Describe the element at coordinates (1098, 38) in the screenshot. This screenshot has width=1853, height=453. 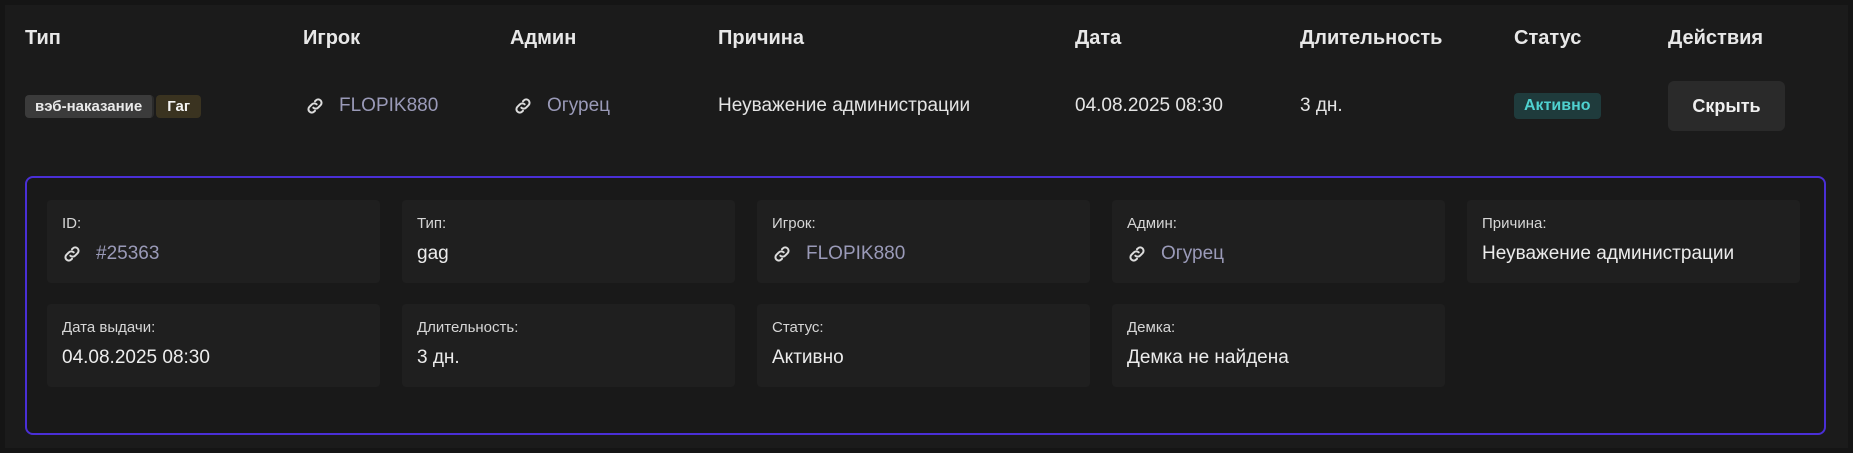
I see `header-date: Дата` at that location.